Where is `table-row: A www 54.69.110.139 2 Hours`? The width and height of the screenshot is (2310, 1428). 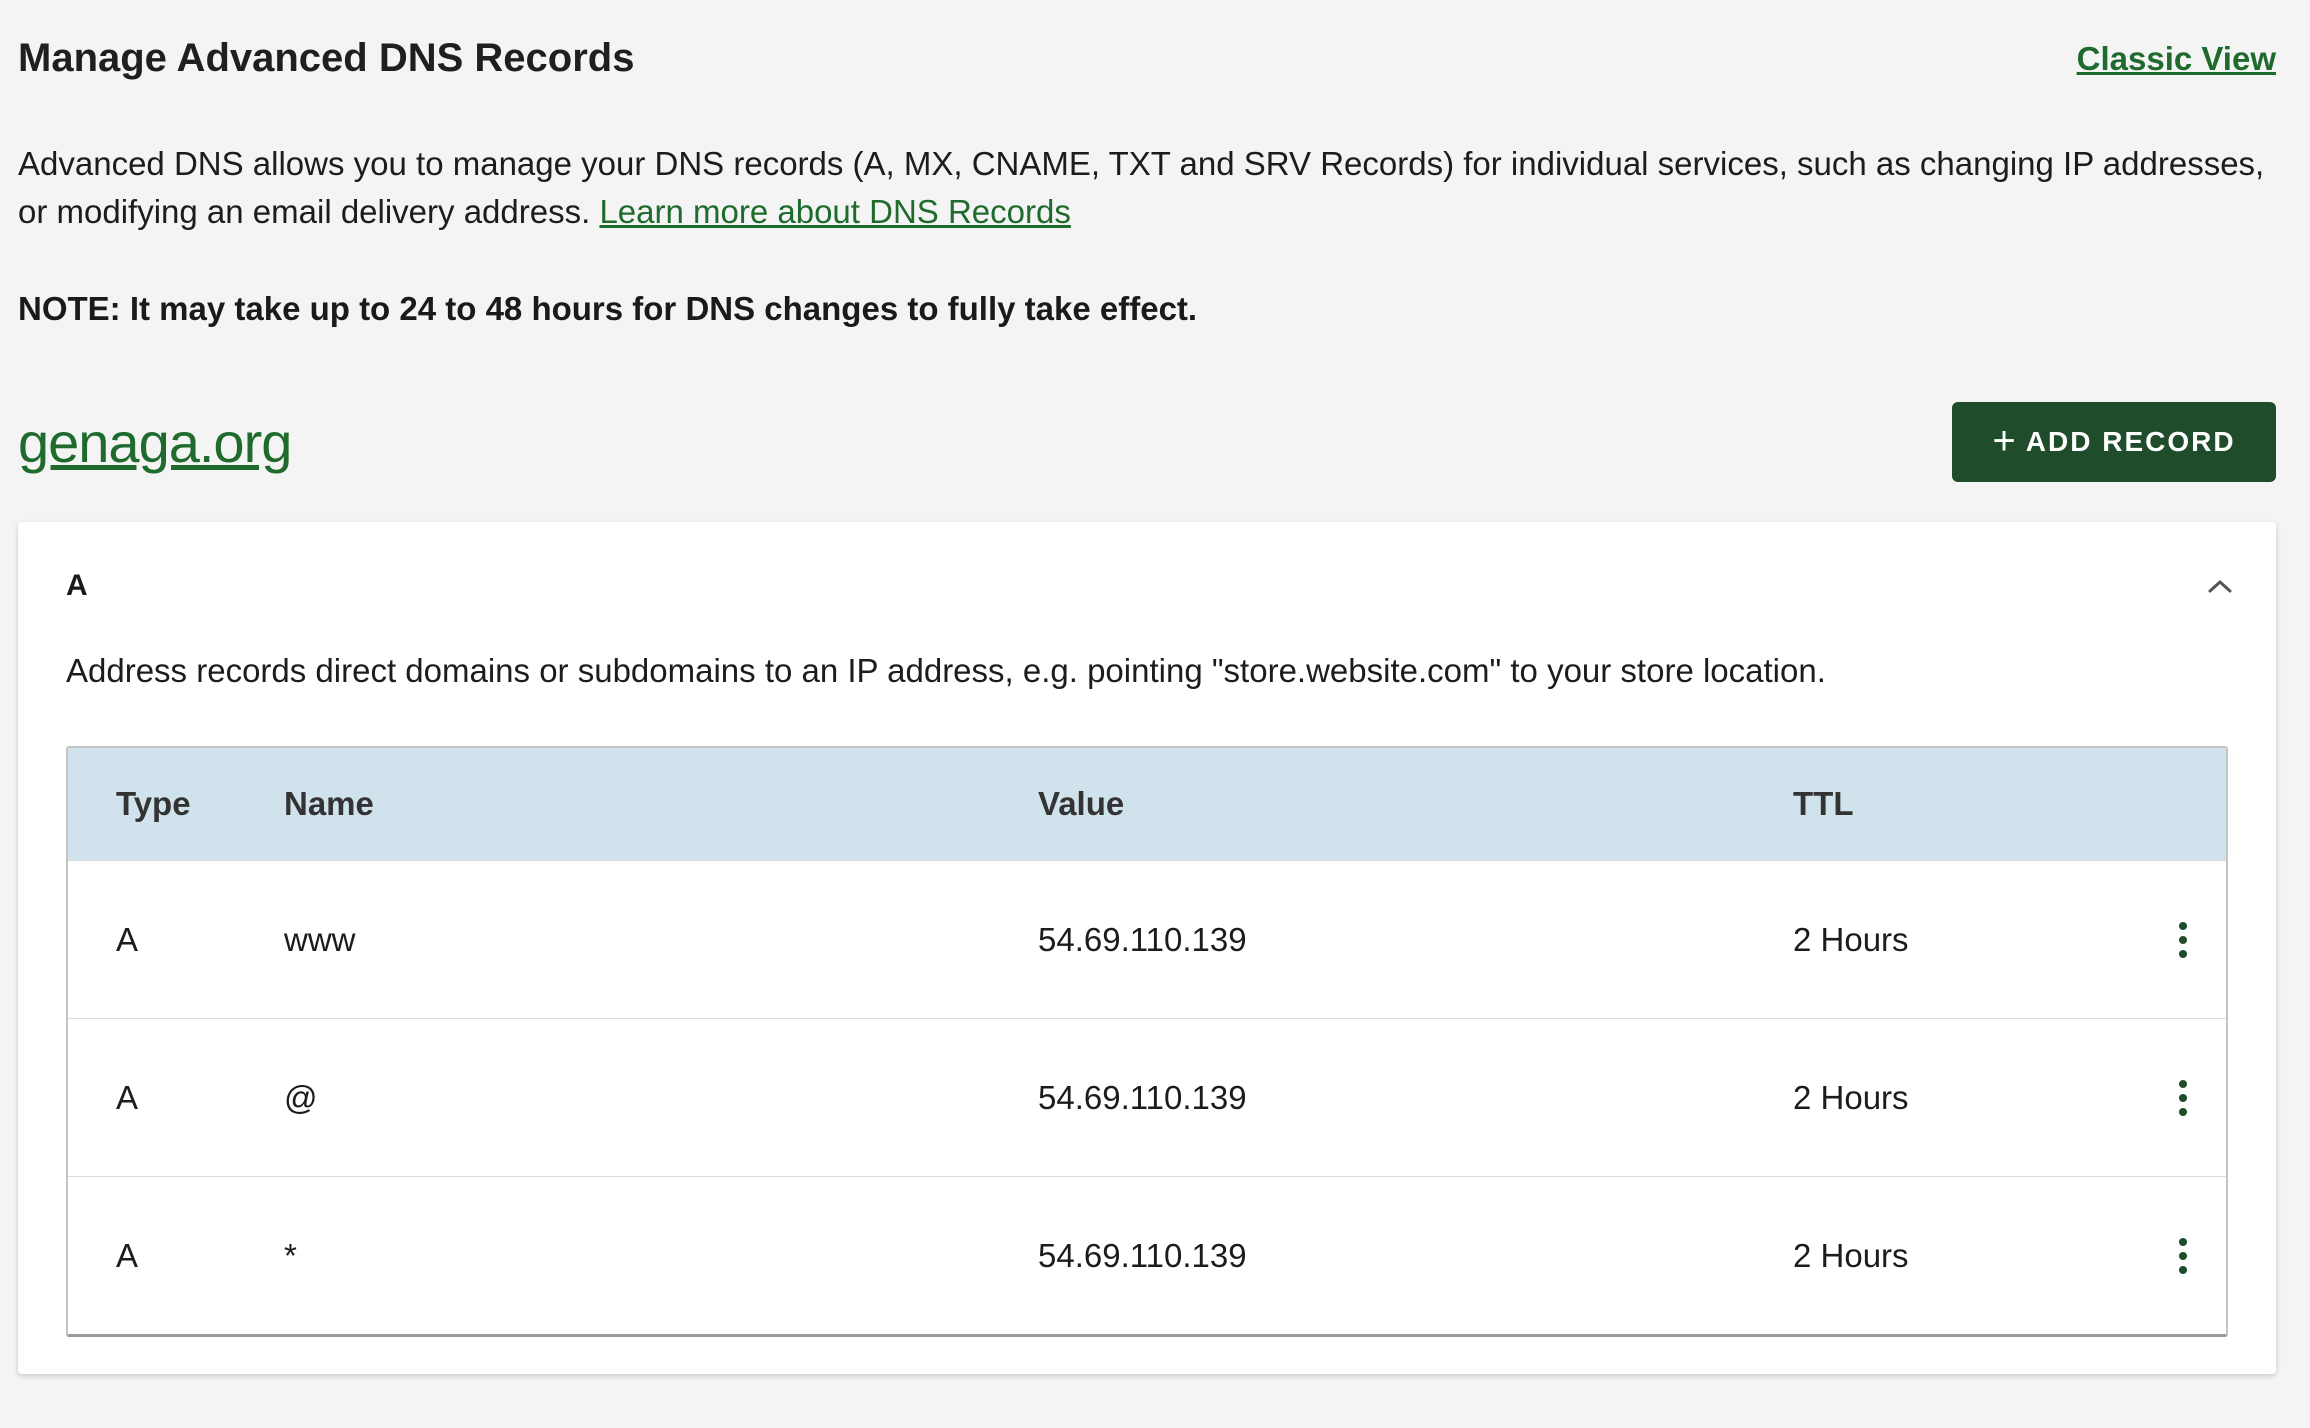
table-row: A www 54.69.110.139 2 Hours is located at coordinates (1147, 939).